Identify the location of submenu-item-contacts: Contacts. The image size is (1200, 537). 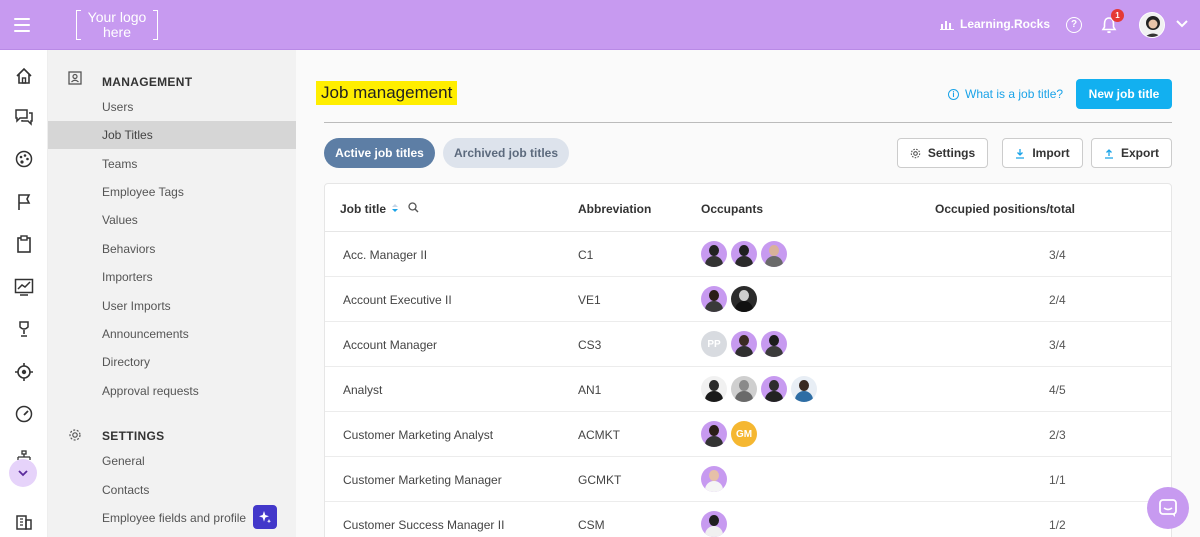
(172, 490).